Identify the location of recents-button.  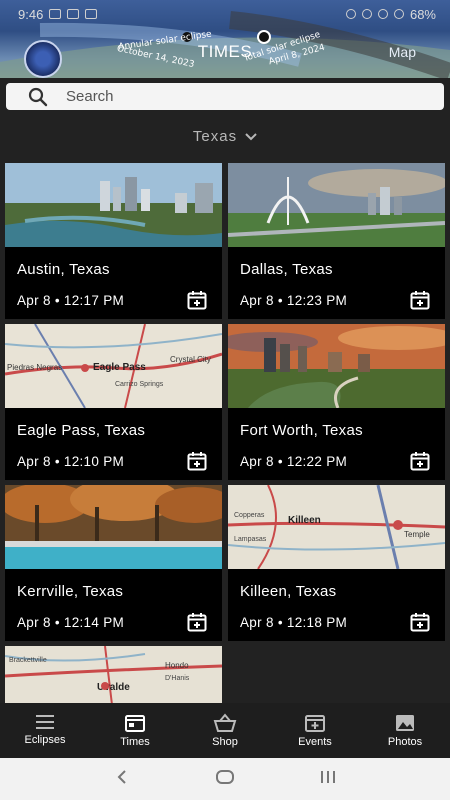
(328, 779).